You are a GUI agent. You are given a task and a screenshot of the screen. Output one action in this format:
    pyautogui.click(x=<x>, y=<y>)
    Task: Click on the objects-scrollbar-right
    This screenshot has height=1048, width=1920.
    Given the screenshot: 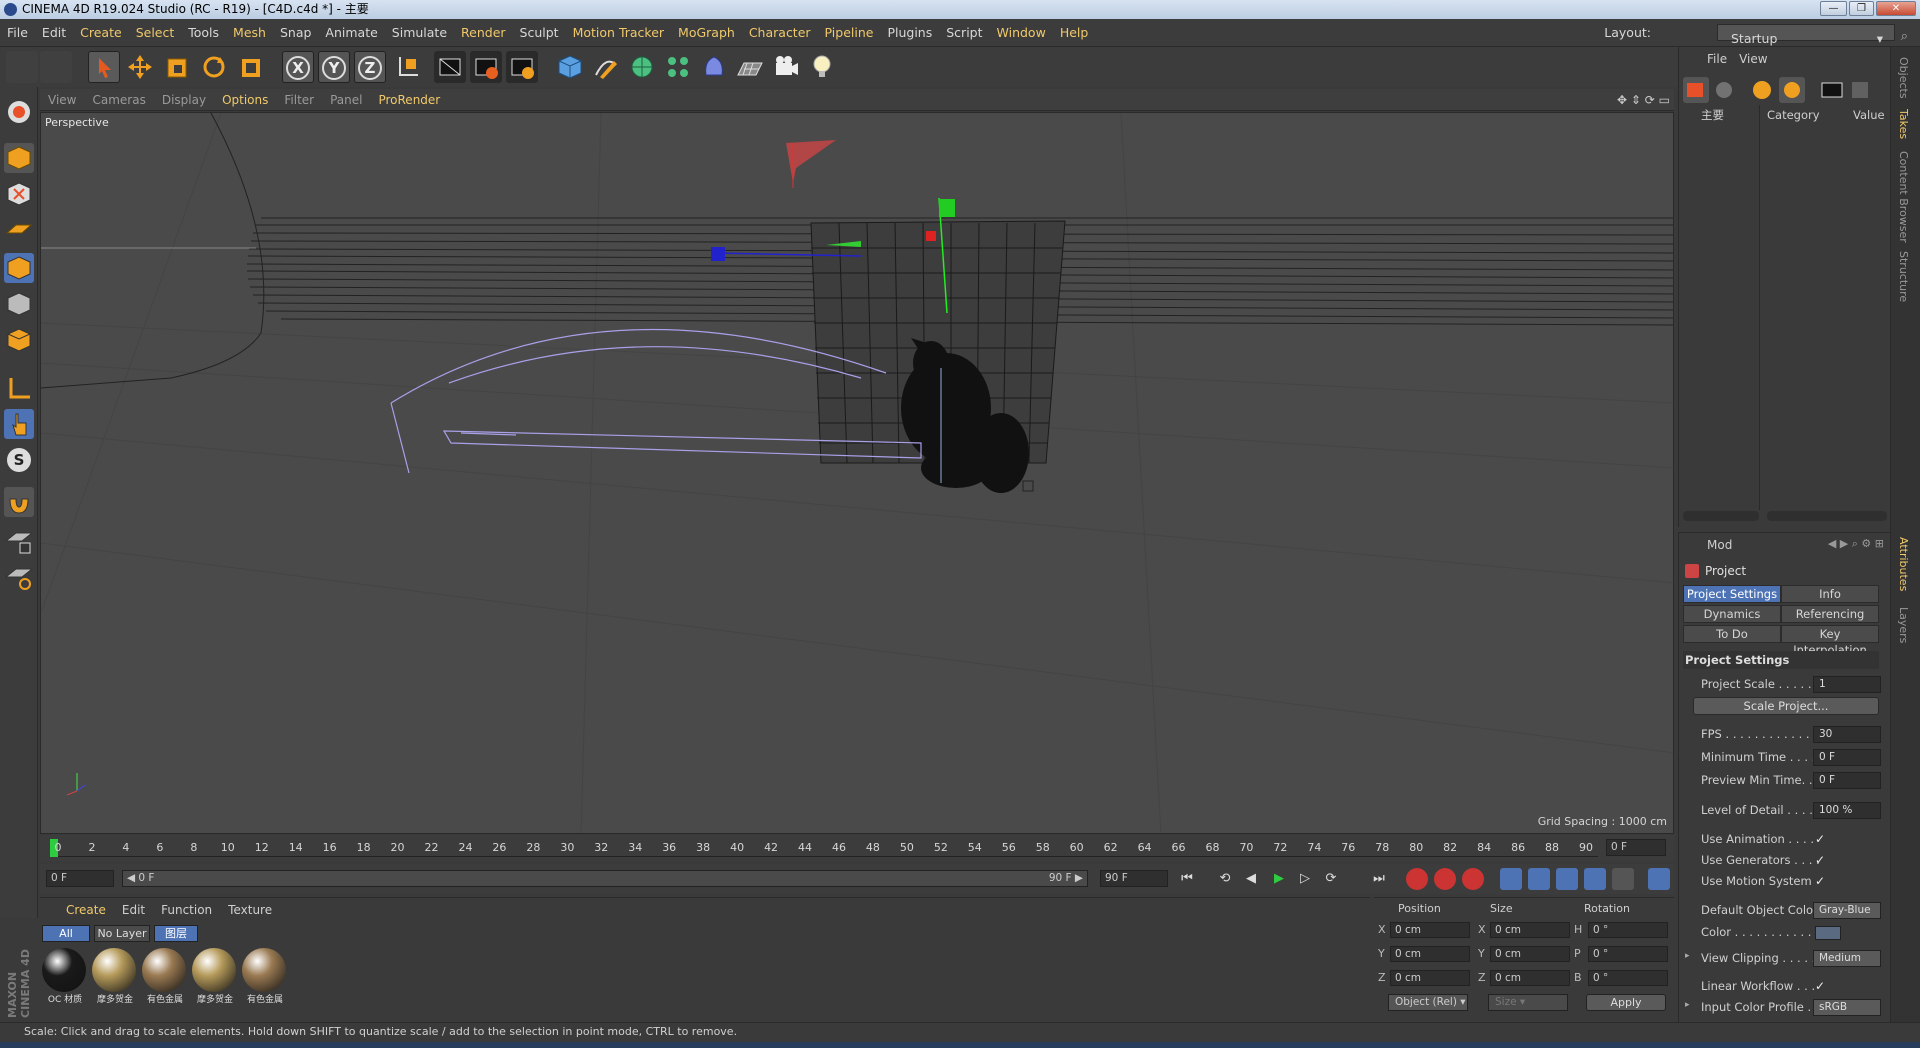 What is the action you would take?
    pyautogui.click(x=1827, y=516)
    